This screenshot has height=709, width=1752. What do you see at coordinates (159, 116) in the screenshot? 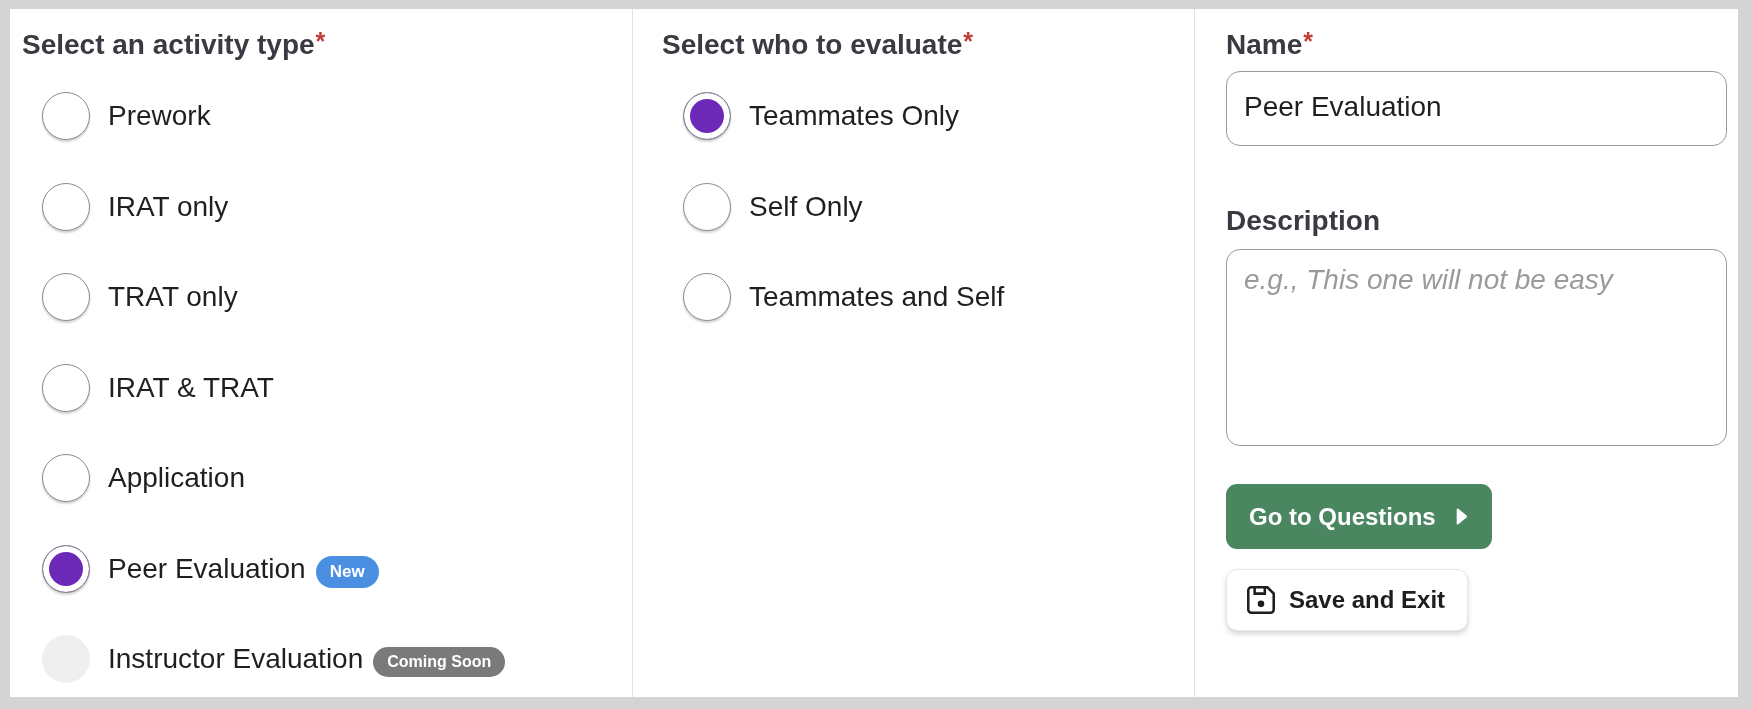
I see `option-label: Prework` at bounding box center [159, 116].